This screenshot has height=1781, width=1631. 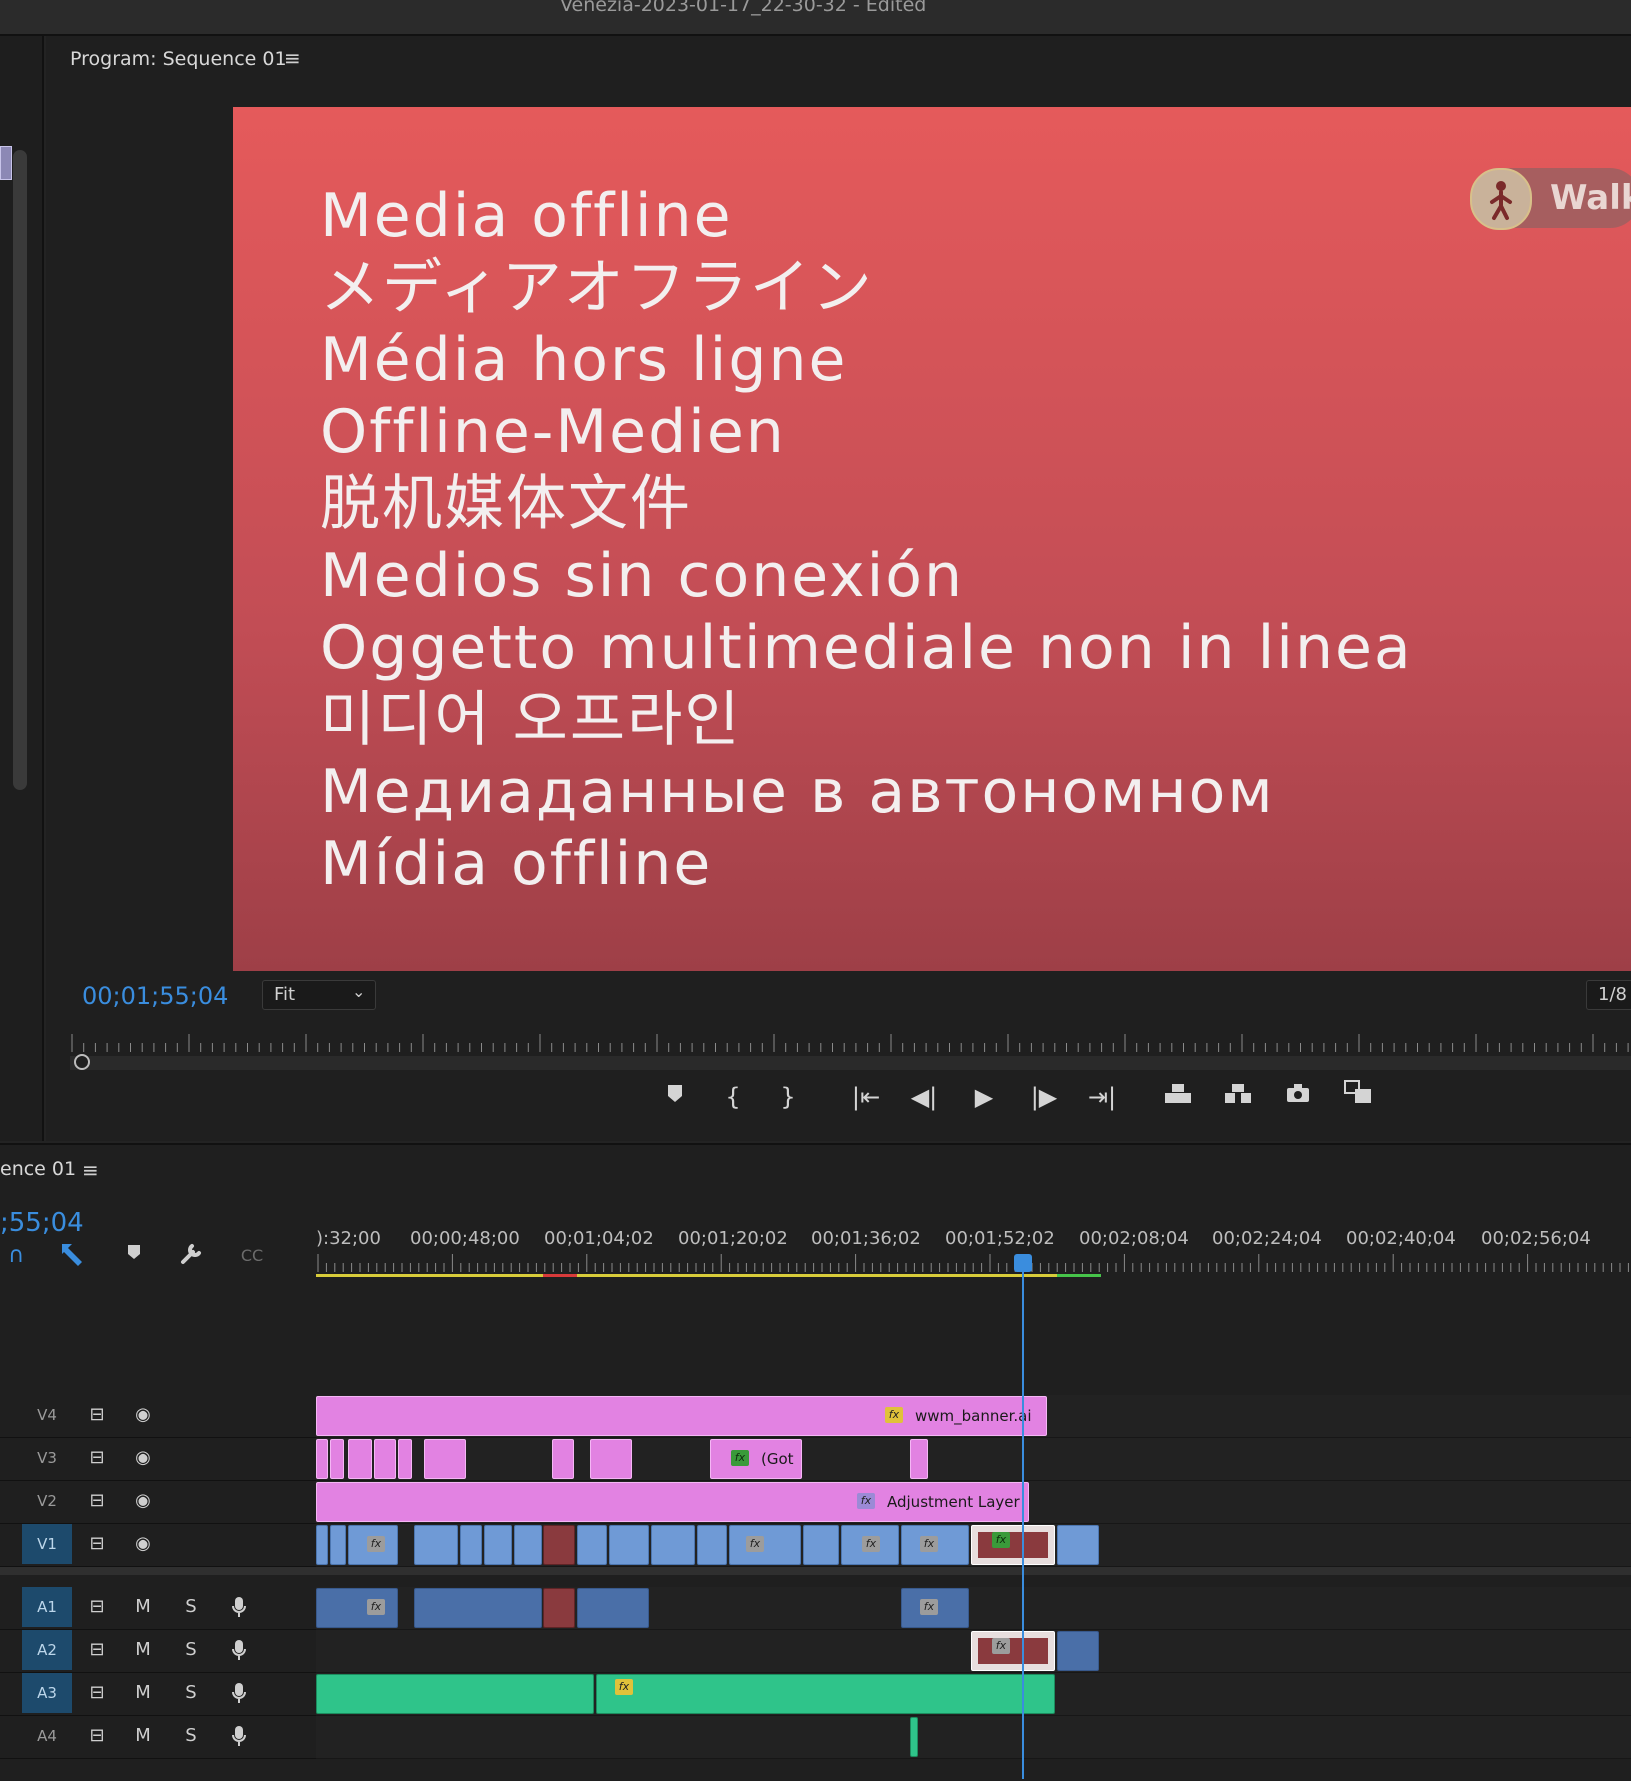 I want to click on program-playhead-handle, so click(x=82, y=1062).